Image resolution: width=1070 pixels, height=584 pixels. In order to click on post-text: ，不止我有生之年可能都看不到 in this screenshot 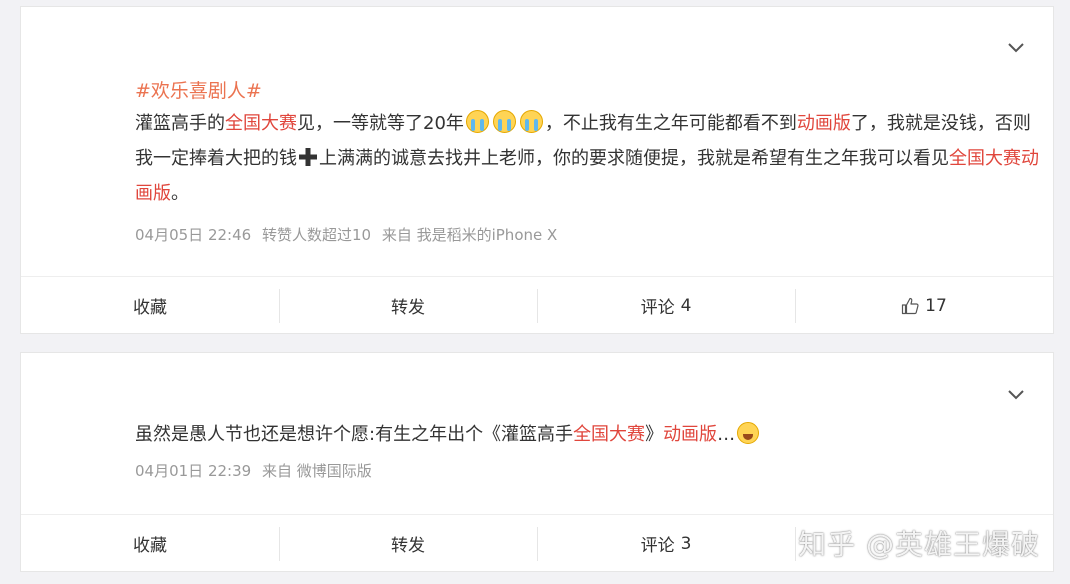, I will do `click(670, 123)`.